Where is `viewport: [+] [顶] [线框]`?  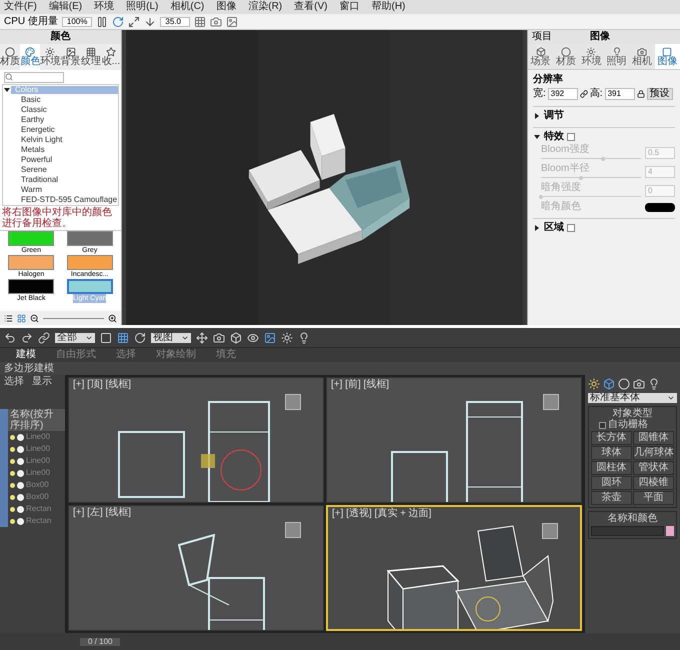
viewport: [+] [顶] [线框] is located at coordinates (196, 440).